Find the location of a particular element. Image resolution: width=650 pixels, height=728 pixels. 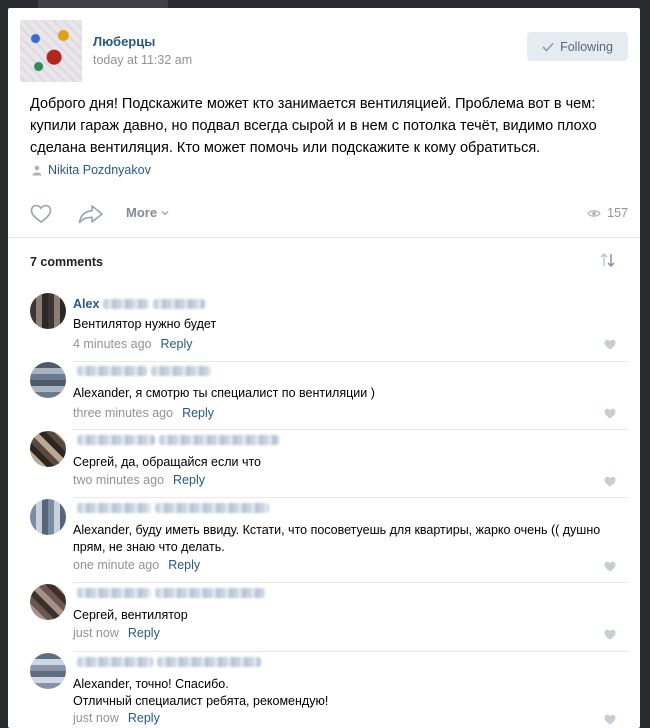

post-author: Nikita Pozdnyakov is located at coordinates (91, 170).